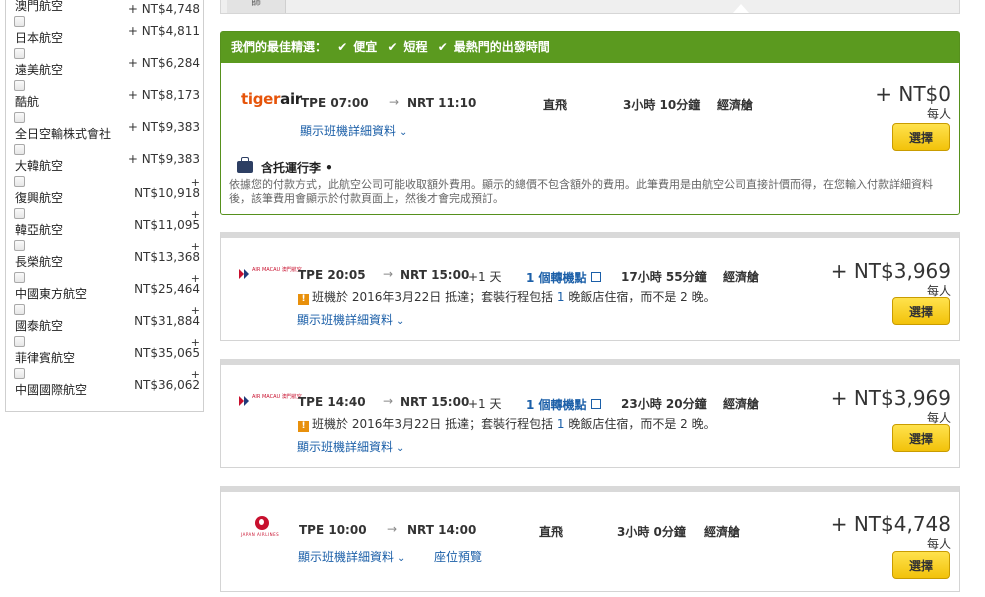 This screenshot has width=985, height=597. What do you see at coordinates (107, 318) in the screenshot?
I see `airline-filter-item: + 國泰航空 NT$31,884` at bounding box center [107, 318].